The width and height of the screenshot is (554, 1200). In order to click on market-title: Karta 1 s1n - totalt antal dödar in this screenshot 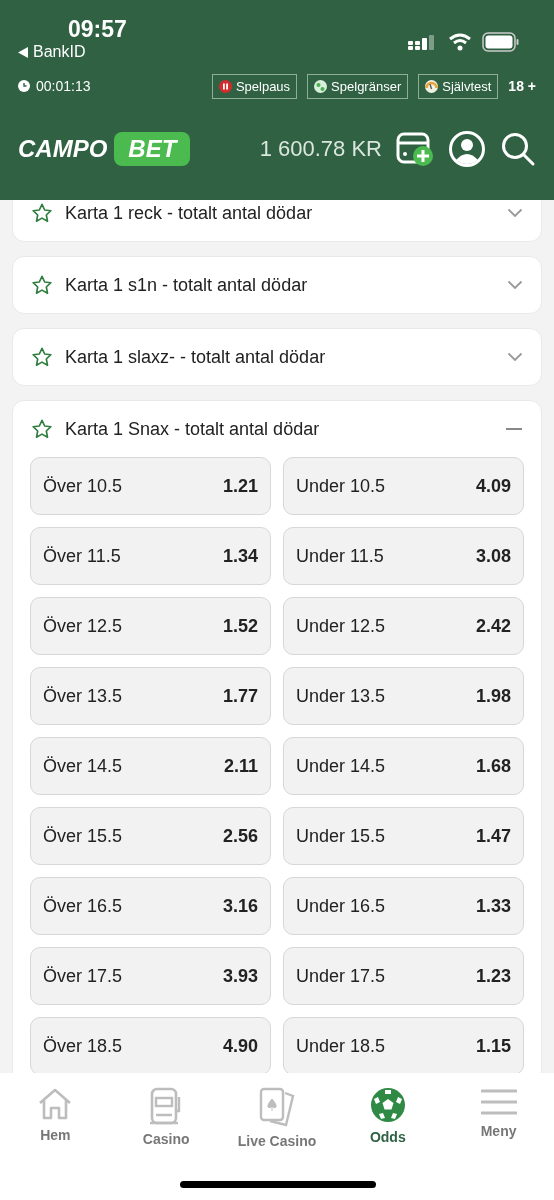, I will do `click(187, 285)`.